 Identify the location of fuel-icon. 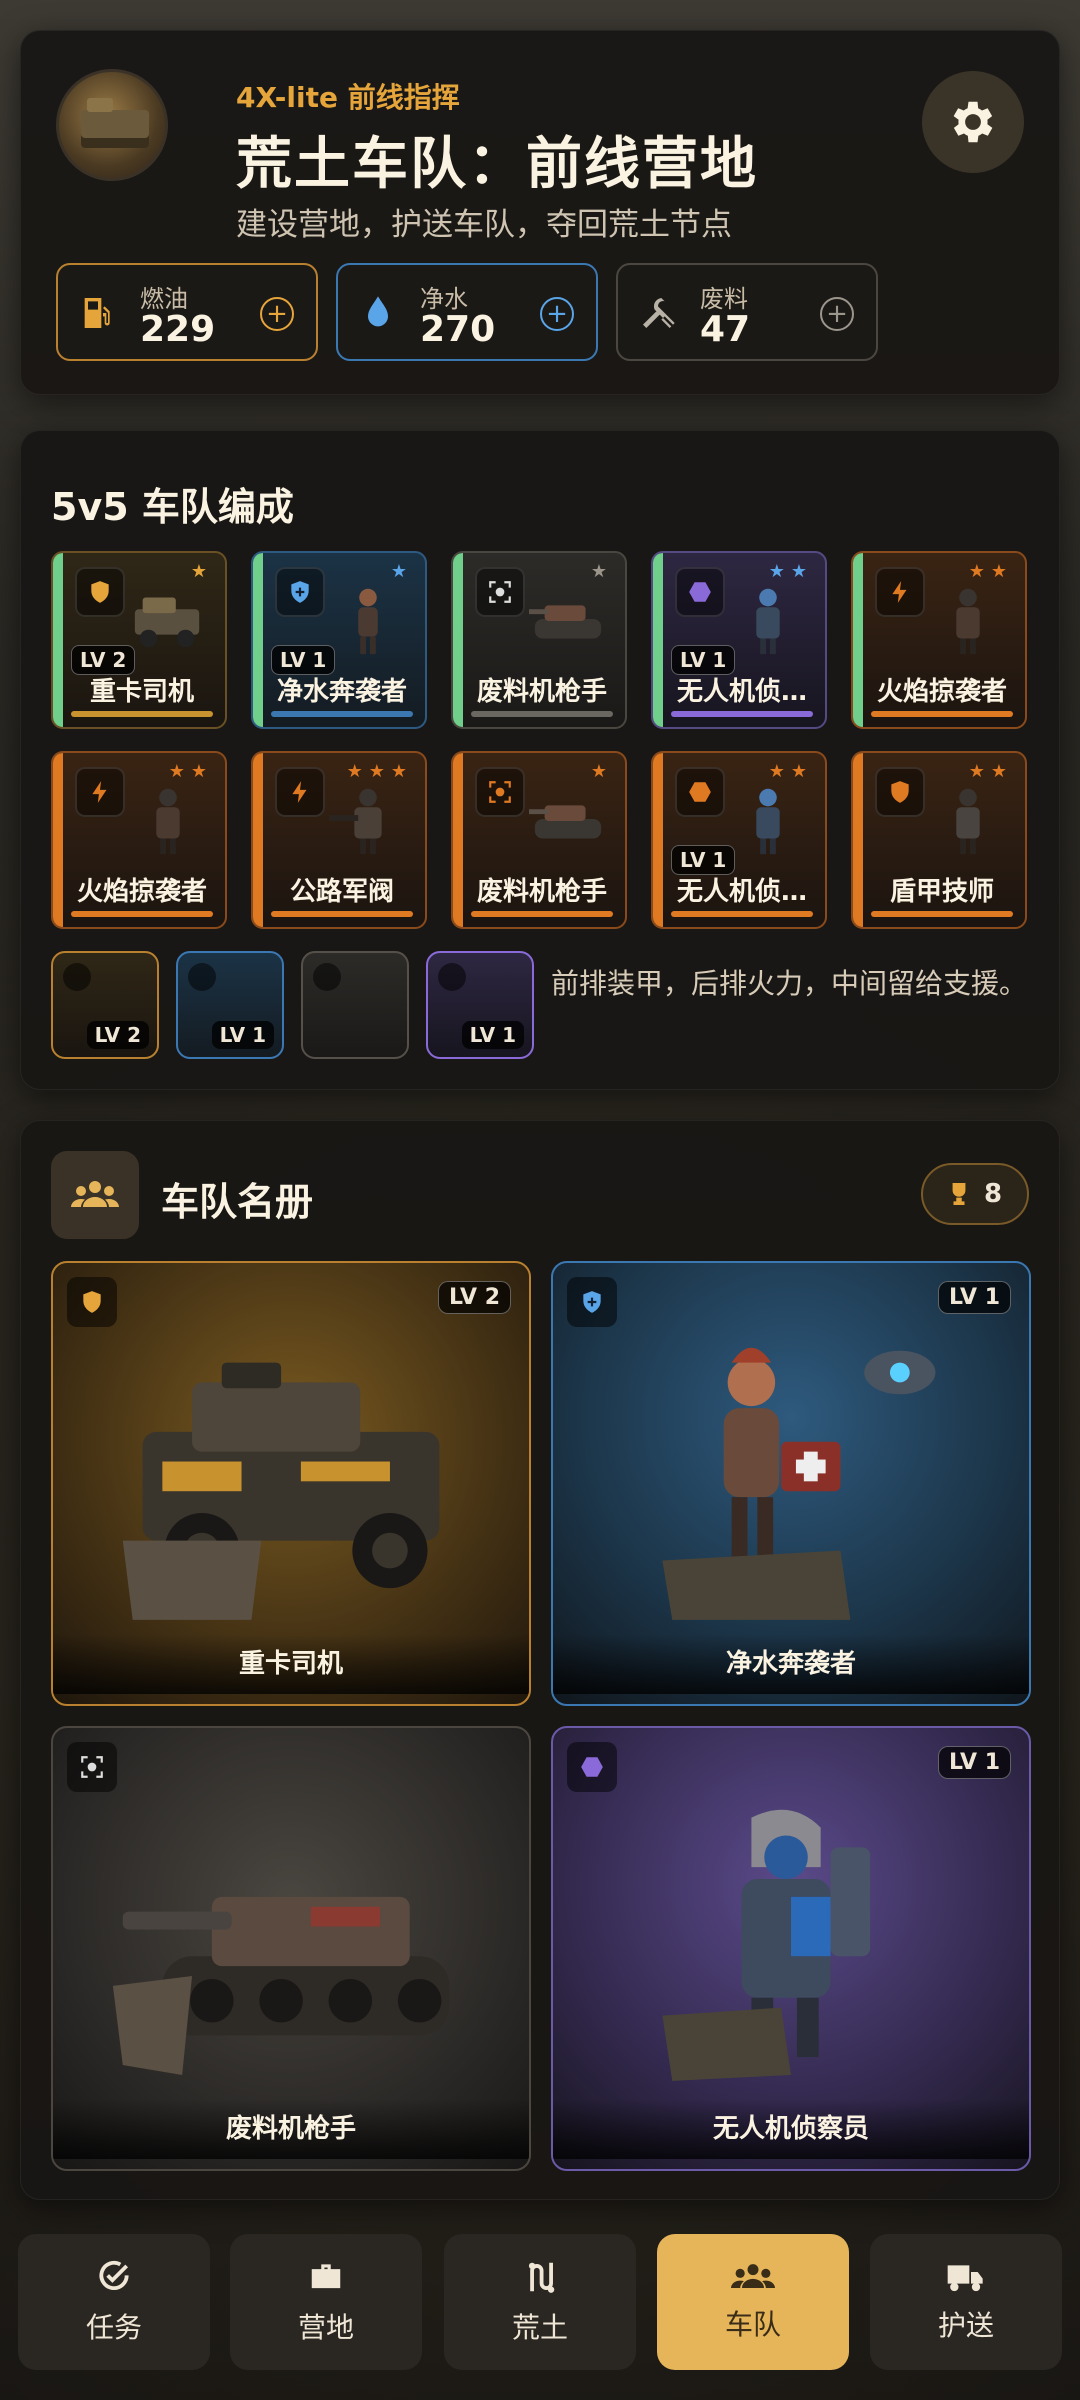
(97, 313).